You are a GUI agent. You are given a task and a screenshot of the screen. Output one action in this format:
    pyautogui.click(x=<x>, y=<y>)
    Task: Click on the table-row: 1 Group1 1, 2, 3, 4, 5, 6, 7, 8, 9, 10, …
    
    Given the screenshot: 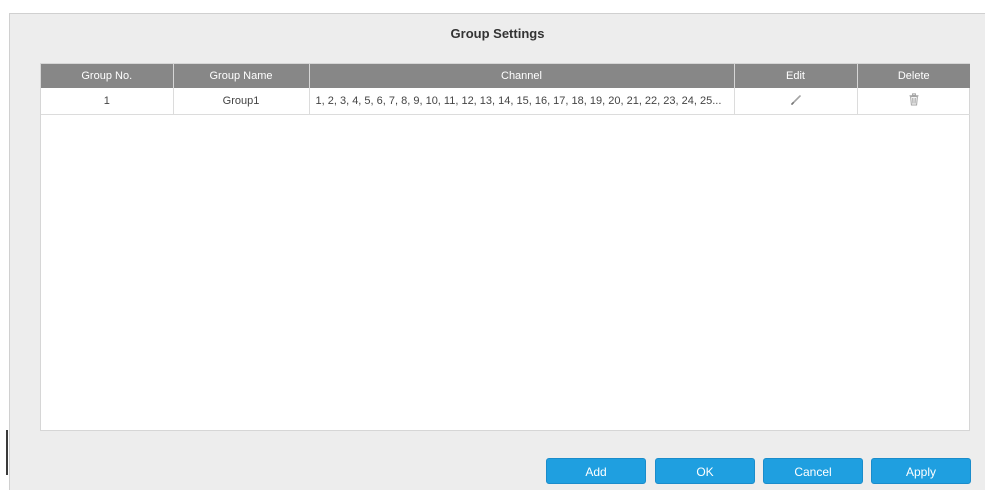 What is the action you would take?
    pyautogui.click(x=505, y=101)
    